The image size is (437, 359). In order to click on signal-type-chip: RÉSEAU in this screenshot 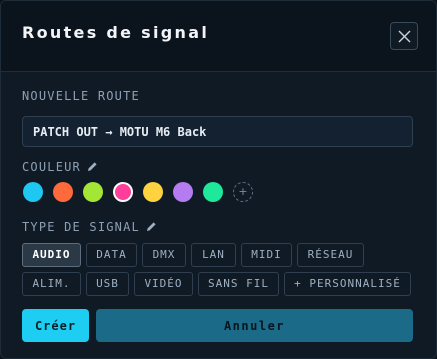, I will do `click(330, 255)`.